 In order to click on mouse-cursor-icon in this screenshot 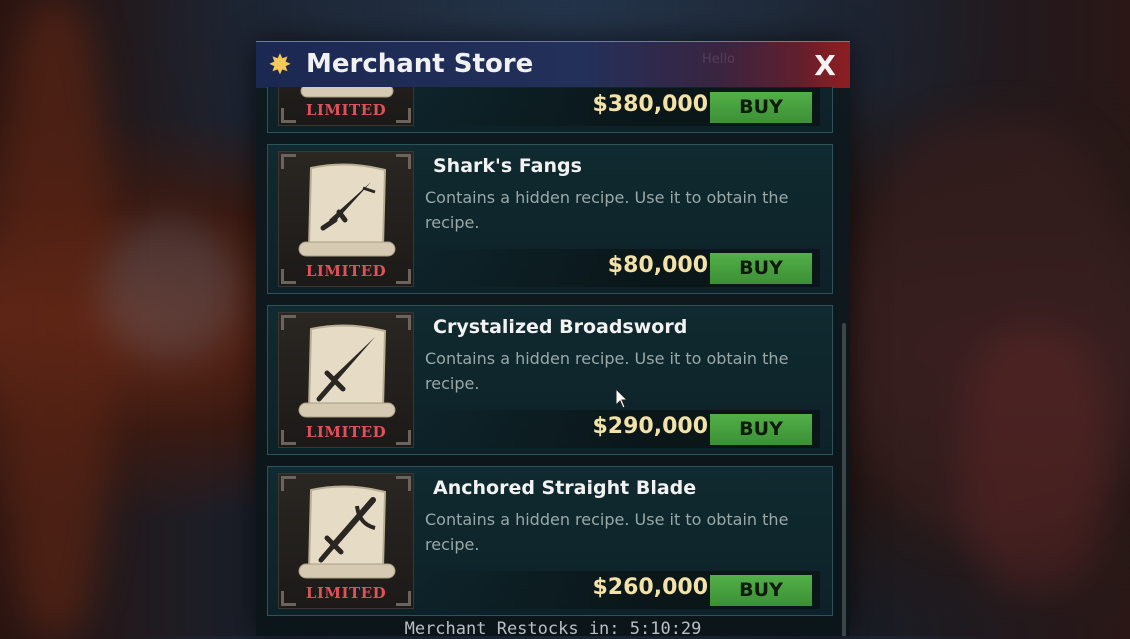, I will do `click(622, 398)`.